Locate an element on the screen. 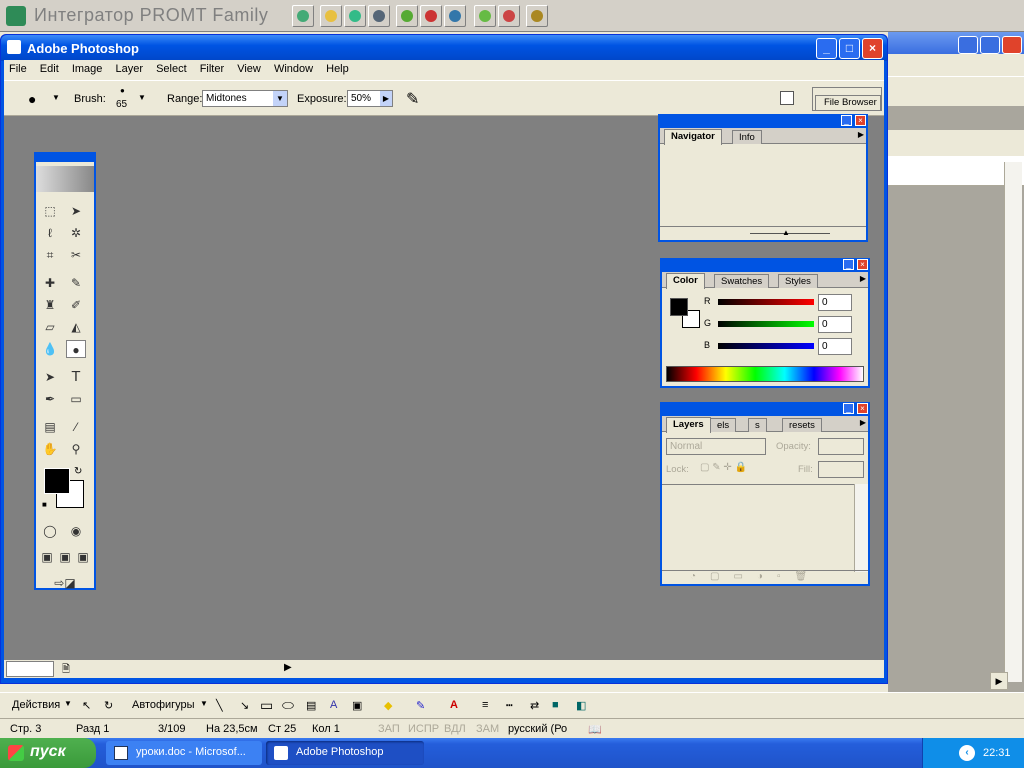  magic-wand-icon: ✲ is located at coordinates (76, 233).